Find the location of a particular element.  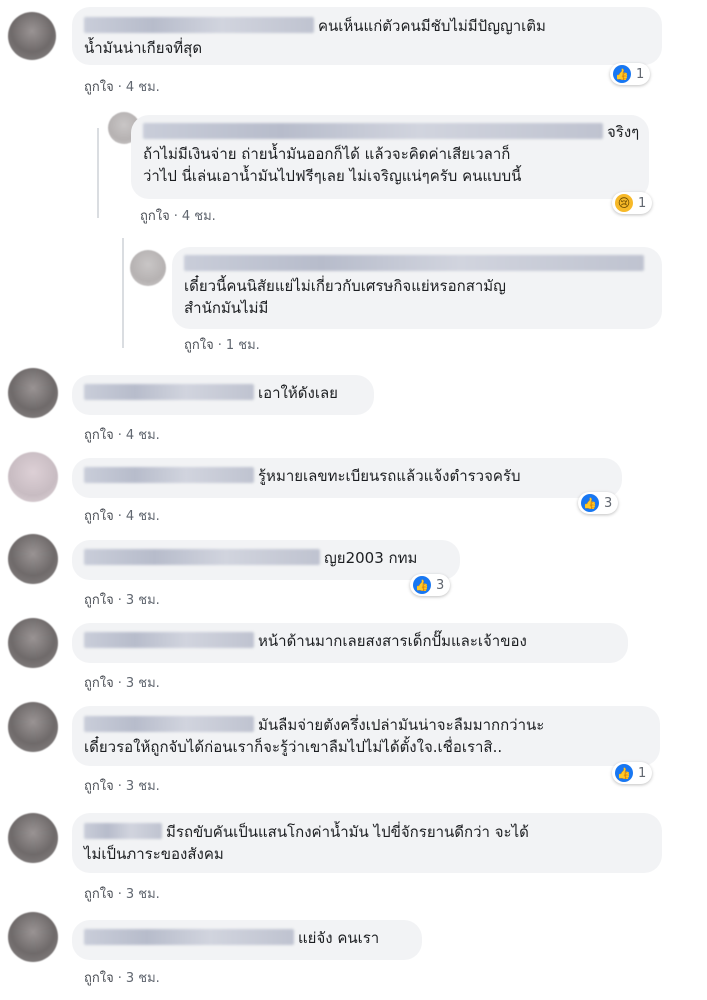

comment-text: สำนักมันไม่มี is located at coordinates (226, 308).